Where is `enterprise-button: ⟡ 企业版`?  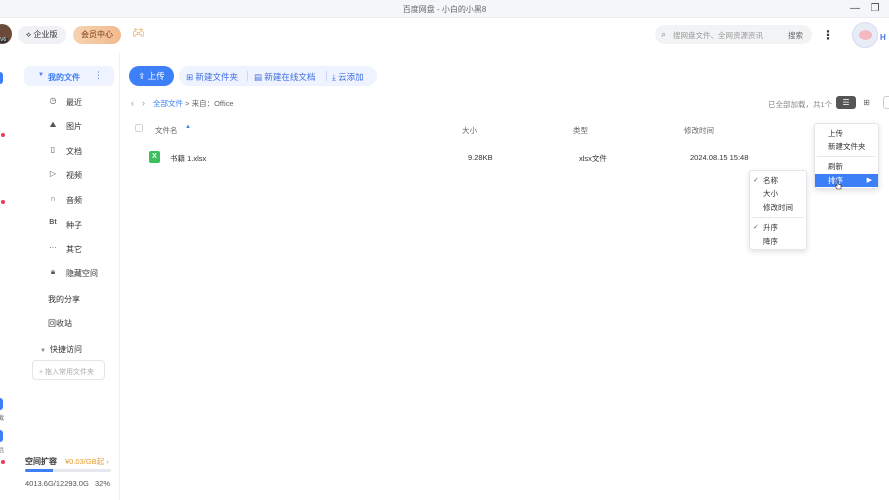
enterprise-button: ⟡ 企业版 is located at coordinates (42, 35).